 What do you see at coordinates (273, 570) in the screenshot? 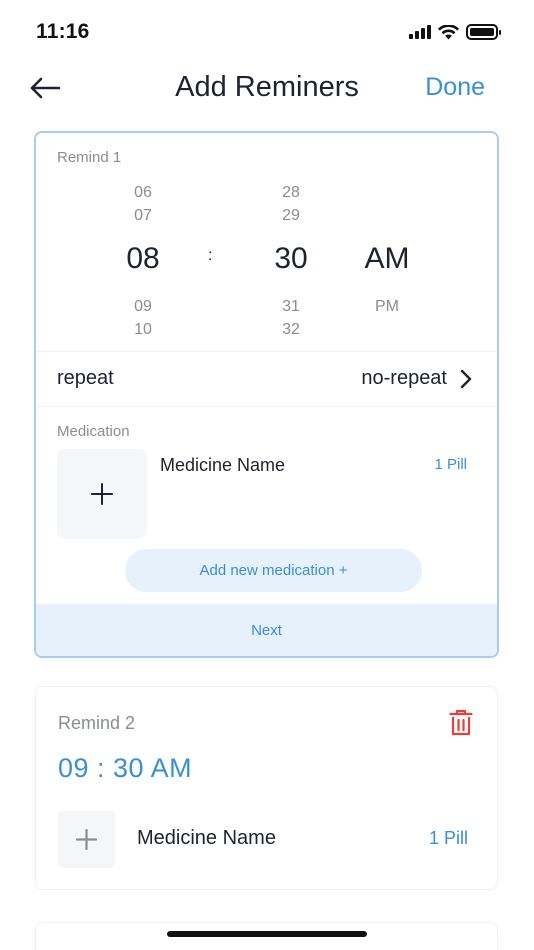
I see `add-new-medication-button: Add new medication +` at bounding box center [273, 570].